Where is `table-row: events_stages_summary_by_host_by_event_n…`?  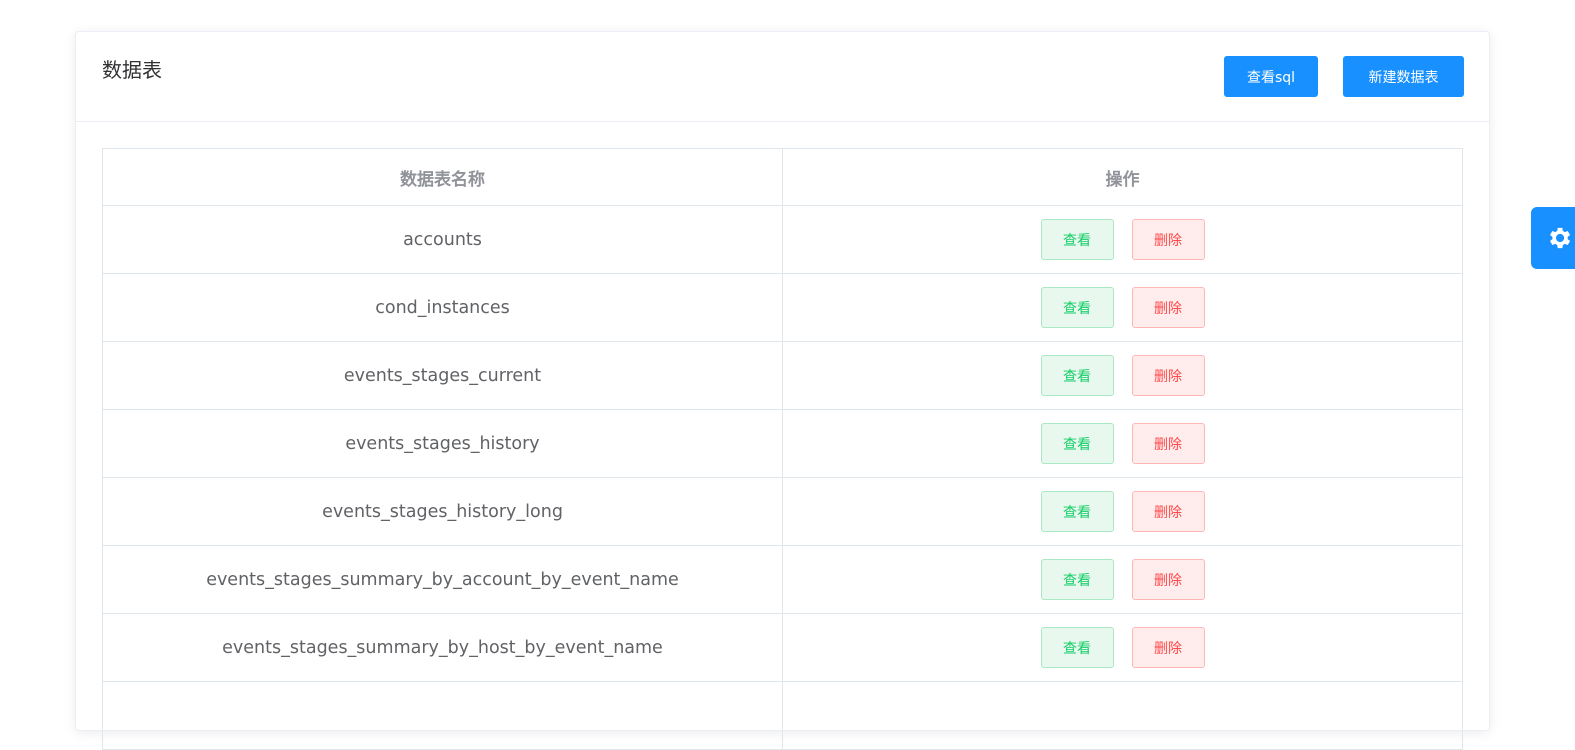 table-row: events_stages_summary_by_host_by_event_n… is located at coordinates (782, 647).